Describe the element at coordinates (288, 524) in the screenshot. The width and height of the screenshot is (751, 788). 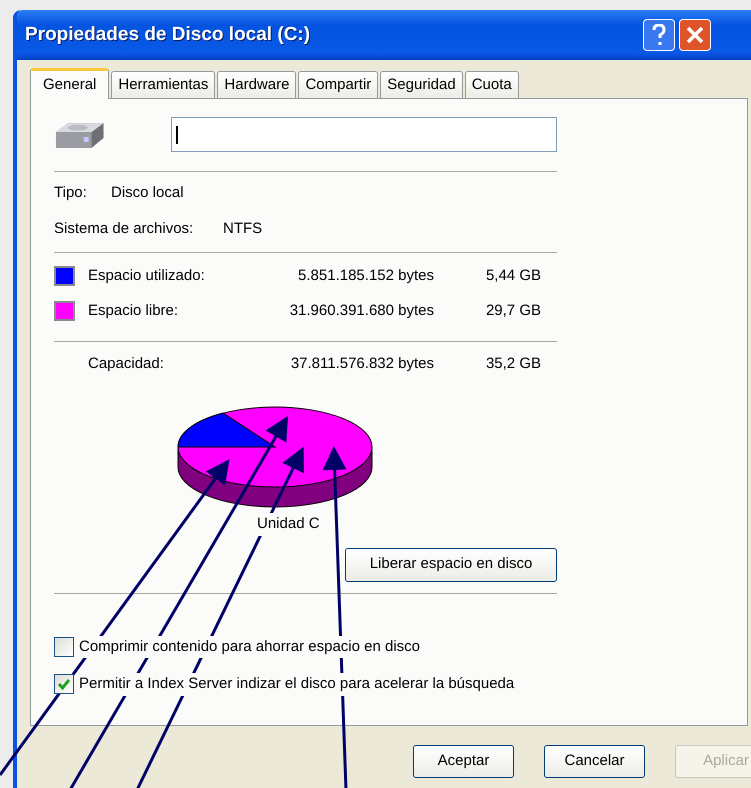
I see `drive-label: Unidad C` at that location.